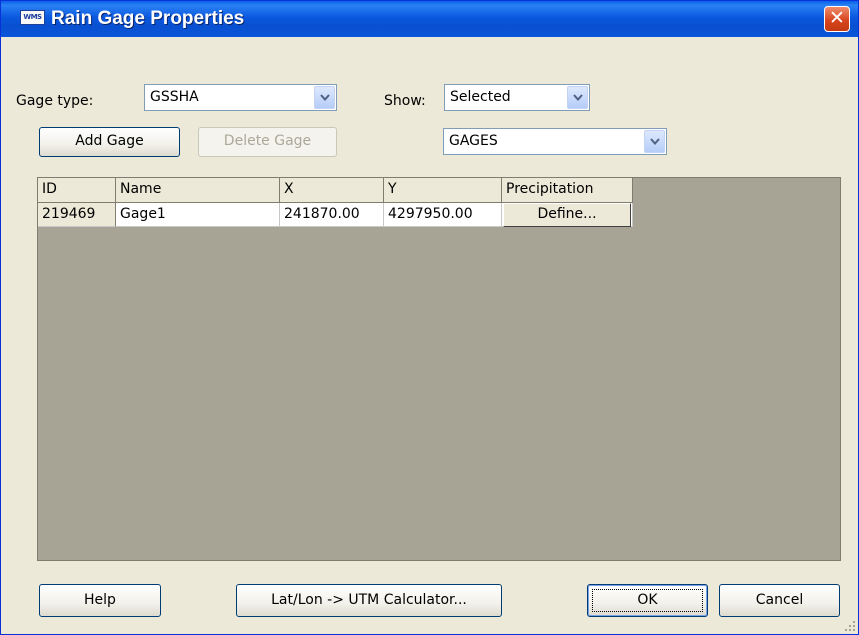 This screenshot has height=635, width=859. I want to click on resize-grip-icon, so click(850, 626).